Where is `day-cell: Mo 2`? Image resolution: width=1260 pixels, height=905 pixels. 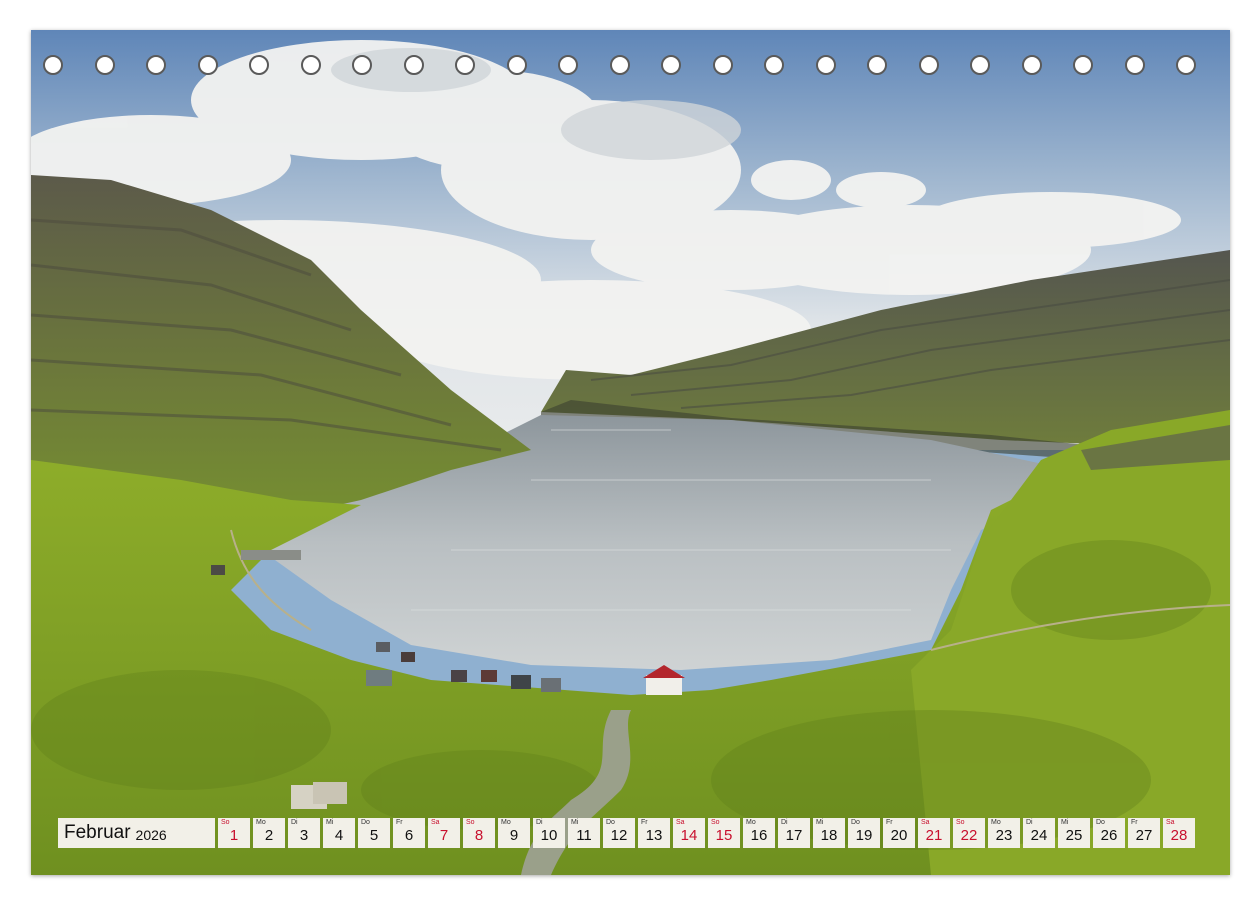 day-cell: Mo 2 is located at coordinates (269, 833).